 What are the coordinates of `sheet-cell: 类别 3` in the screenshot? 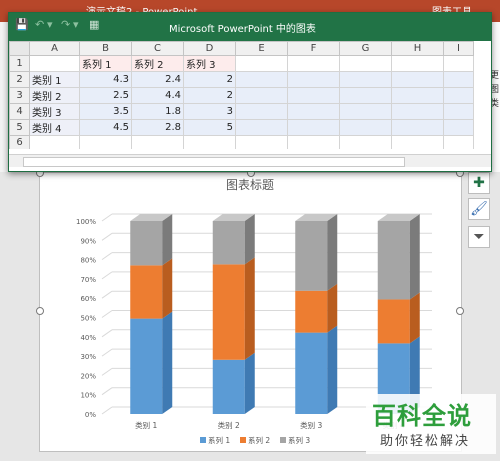 It's located at (54, 111).